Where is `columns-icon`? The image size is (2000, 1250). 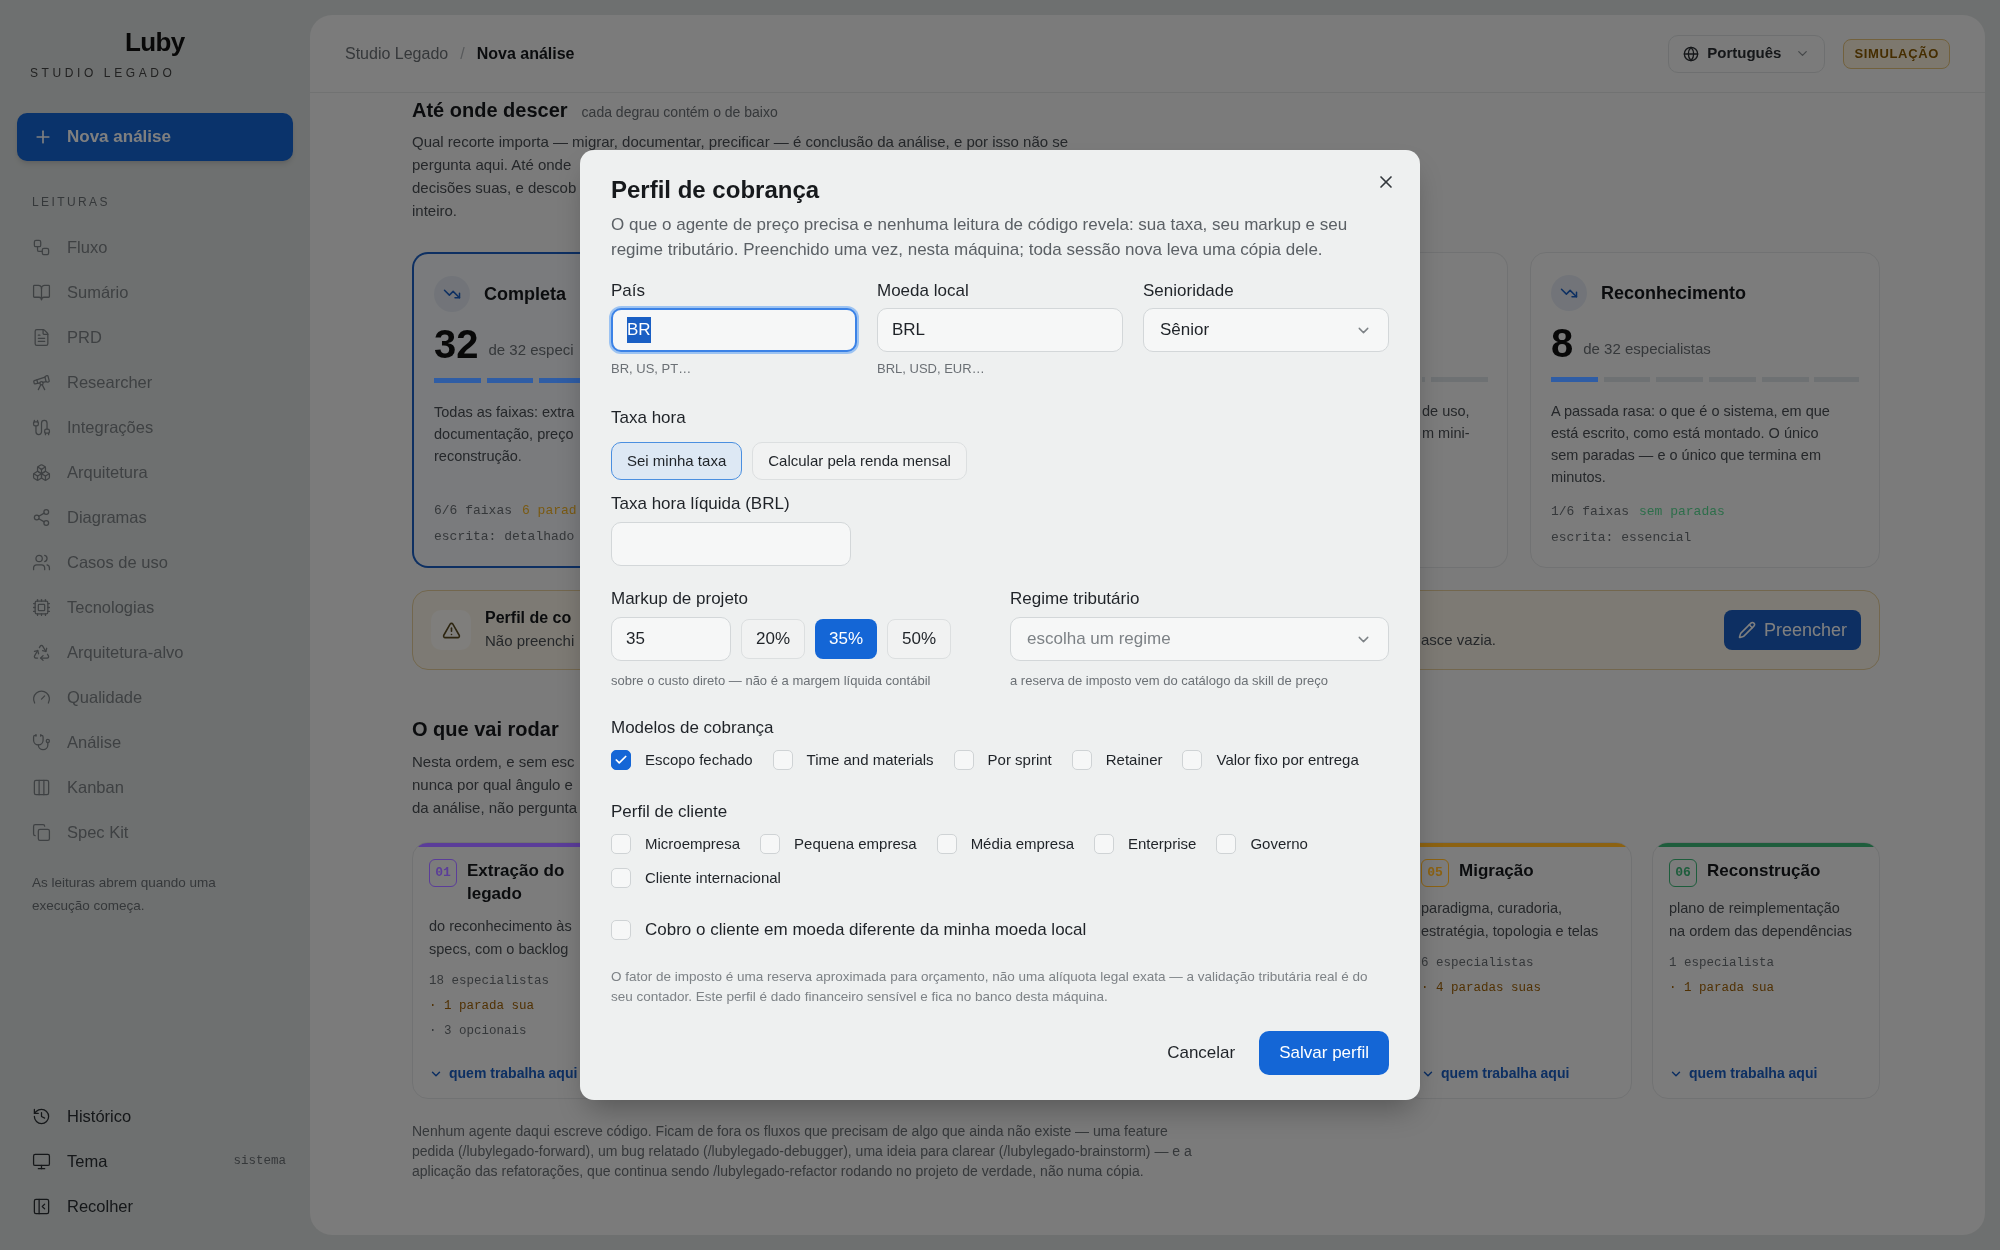 columns-icon is located at coordinates (41, 787).